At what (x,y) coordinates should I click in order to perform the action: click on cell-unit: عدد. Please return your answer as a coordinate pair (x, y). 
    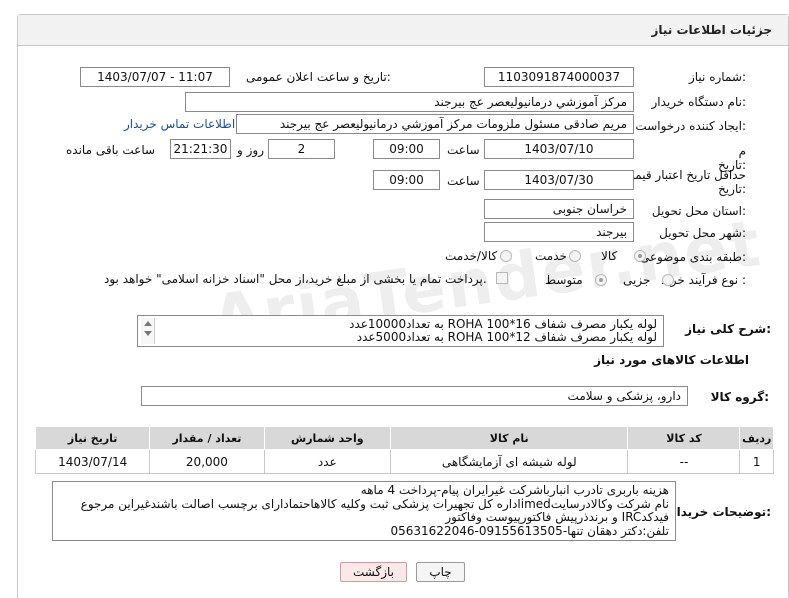
    Looking at the image, I should click on (327, 461).